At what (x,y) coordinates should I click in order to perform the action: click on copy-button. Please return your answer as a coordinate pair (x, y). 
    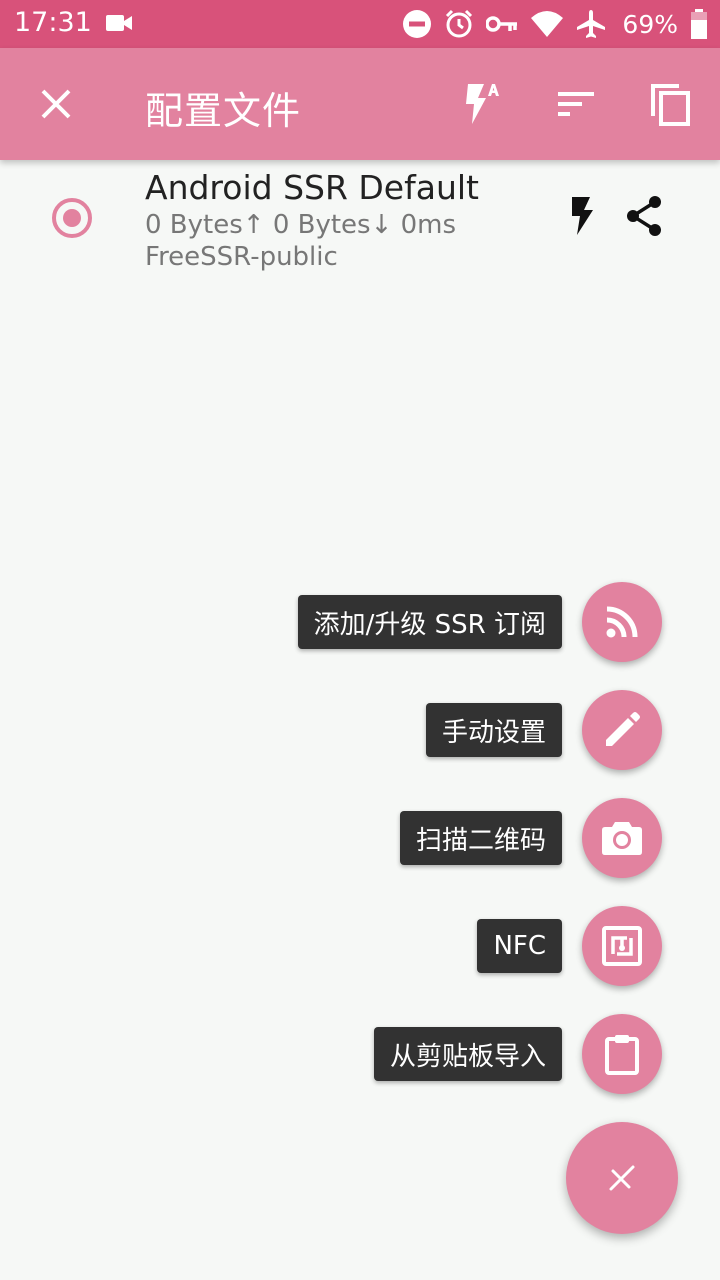
    Looking at the image, I should click on (670, 104).